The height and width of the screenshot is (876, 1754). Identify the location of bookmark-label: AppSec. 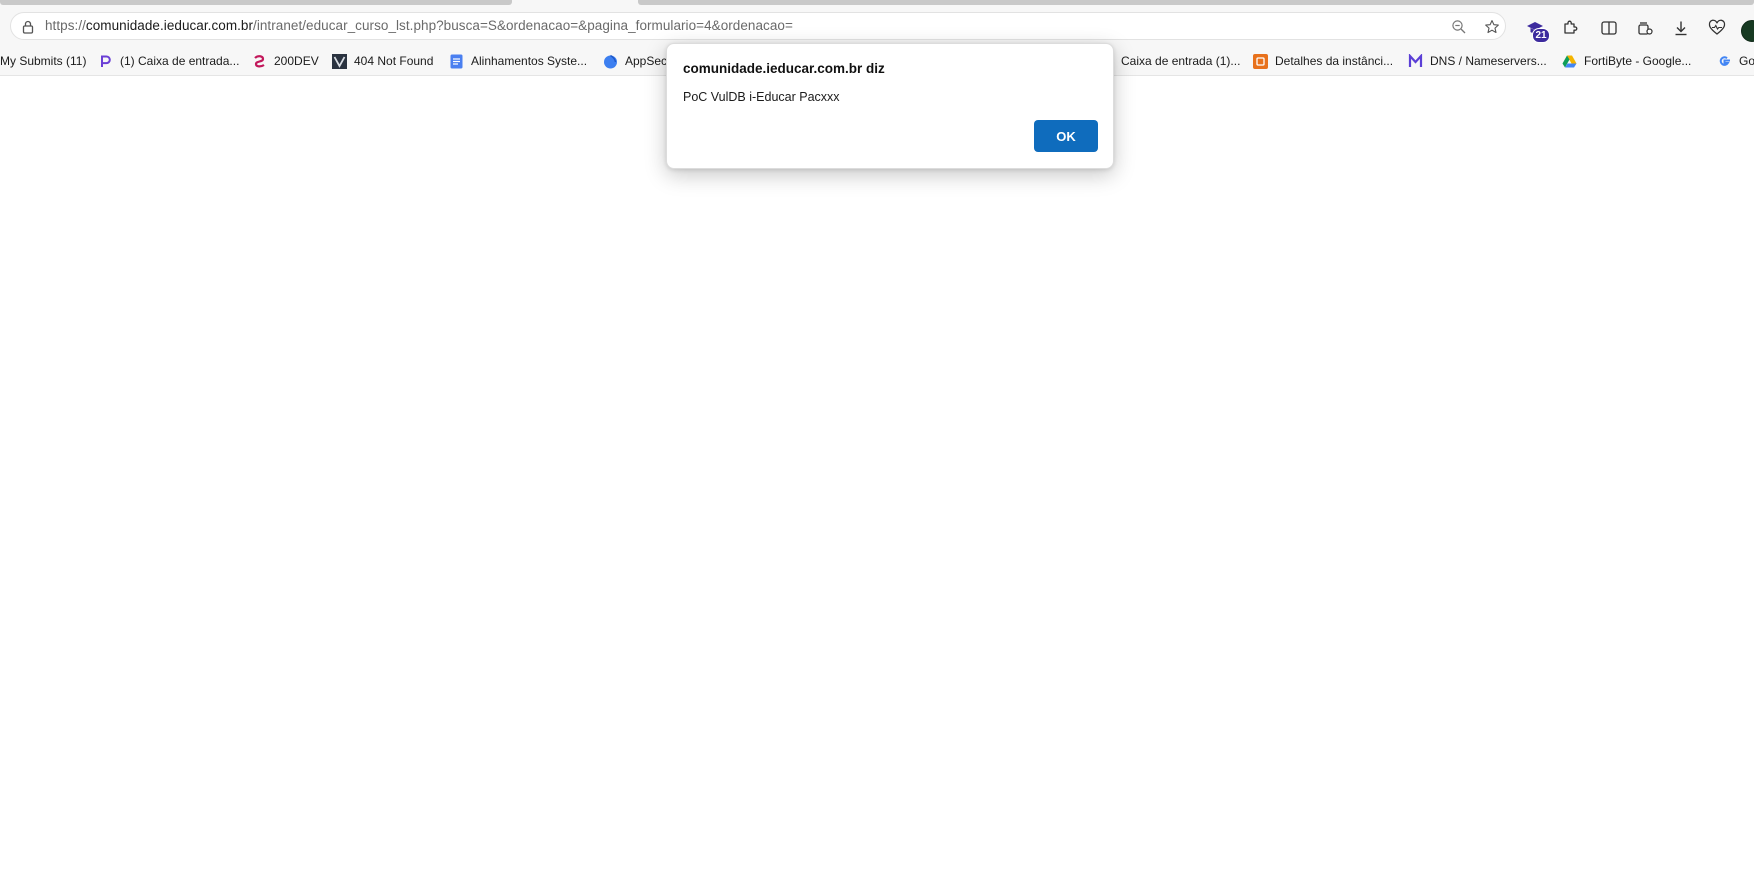
(646, 61).